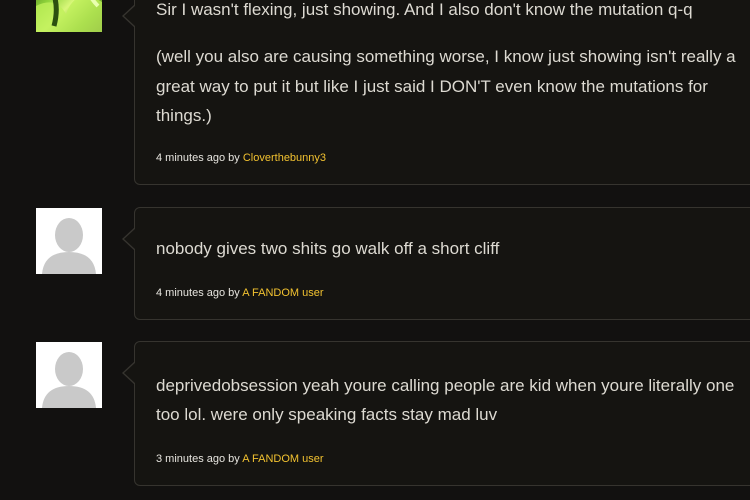 The height and width of the screenshot is (500, 750). I want to click on comment-text: things.), so click(184, 115).